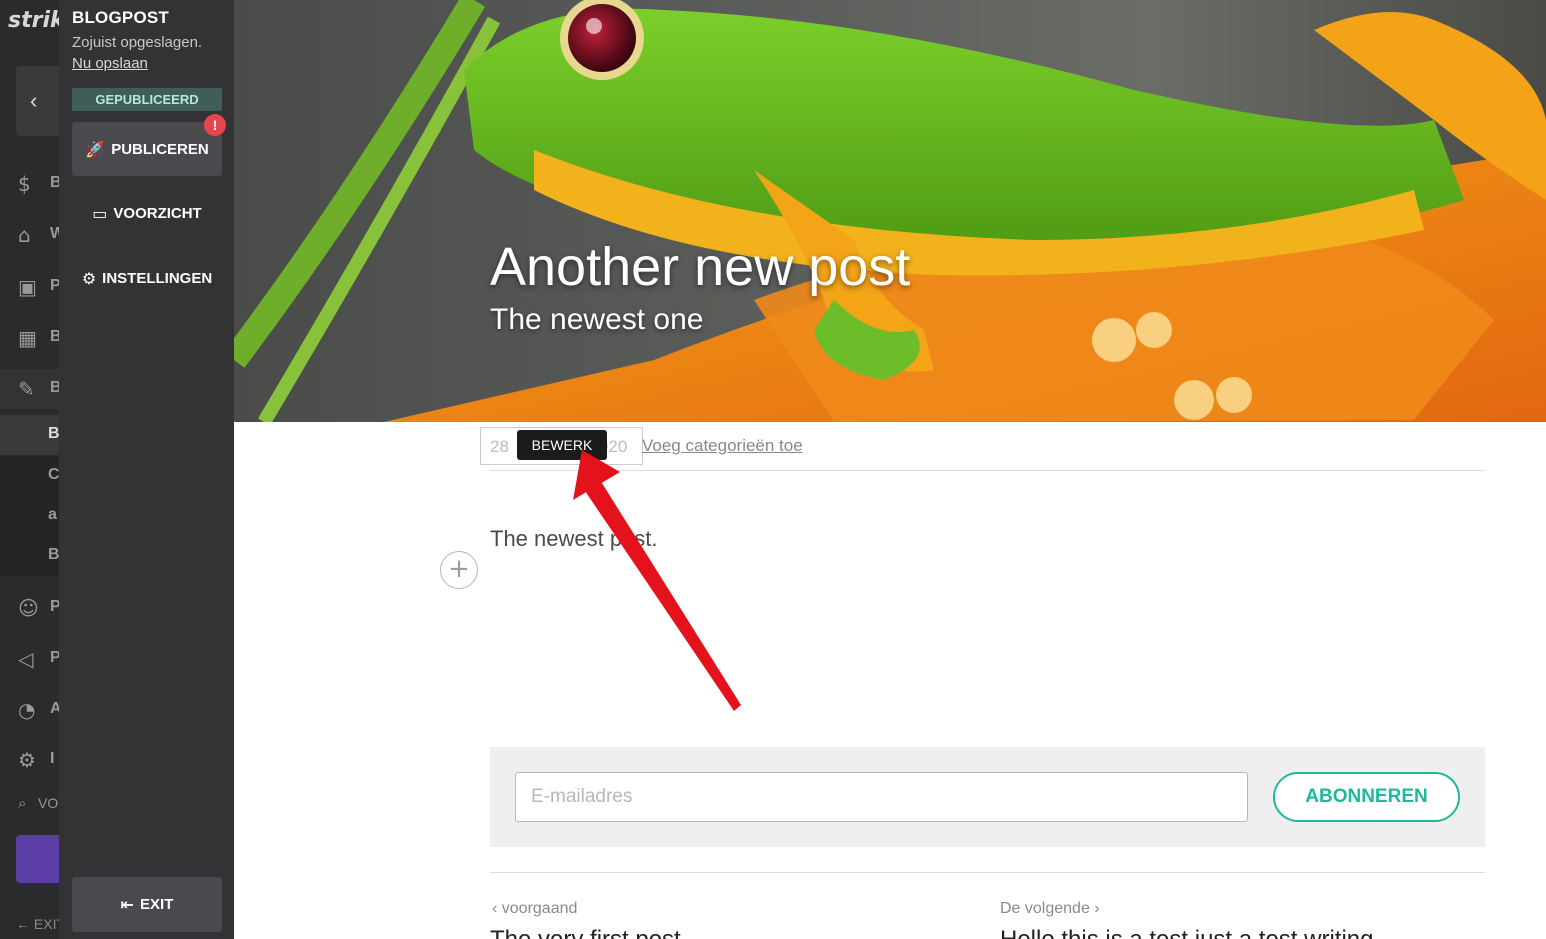 Image resolution: width=1546 pixels, height=939 pixels. What do you see at coordinates (881, 797) in the screenshot?
I see `email-input` at bounding box center [881, 797].